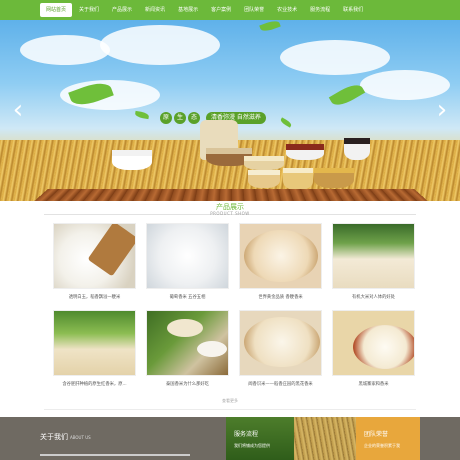 This screenshot has height=460, width=460. I want to click on chevron-left-icon: ‹, so click(18, 110).